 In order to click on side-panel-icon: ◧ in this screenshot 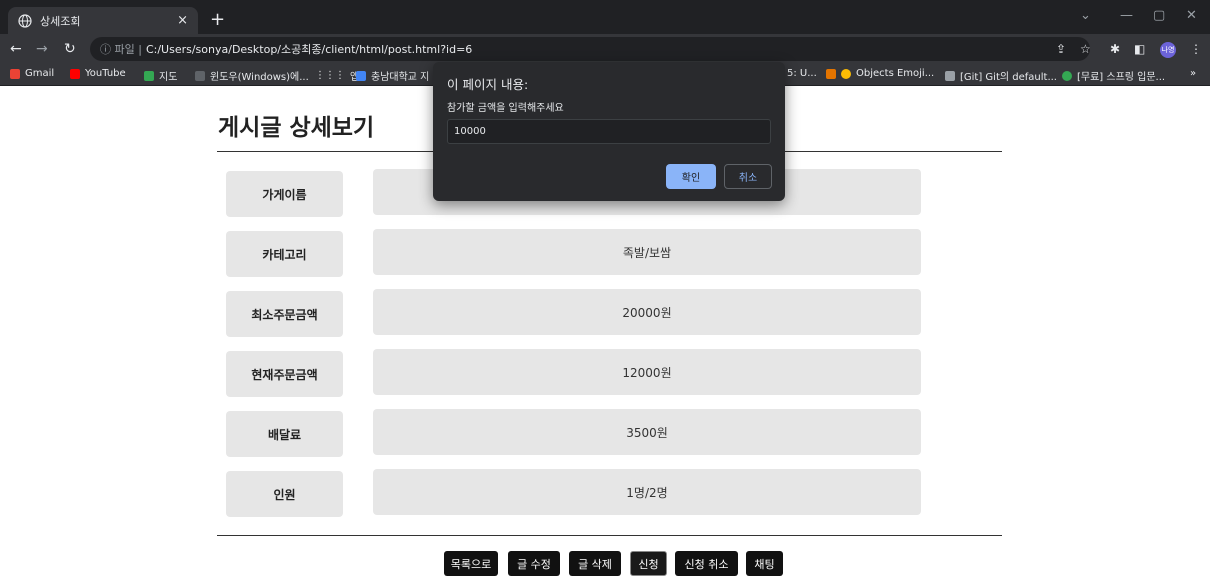, I will do `click(1139, 49)`.